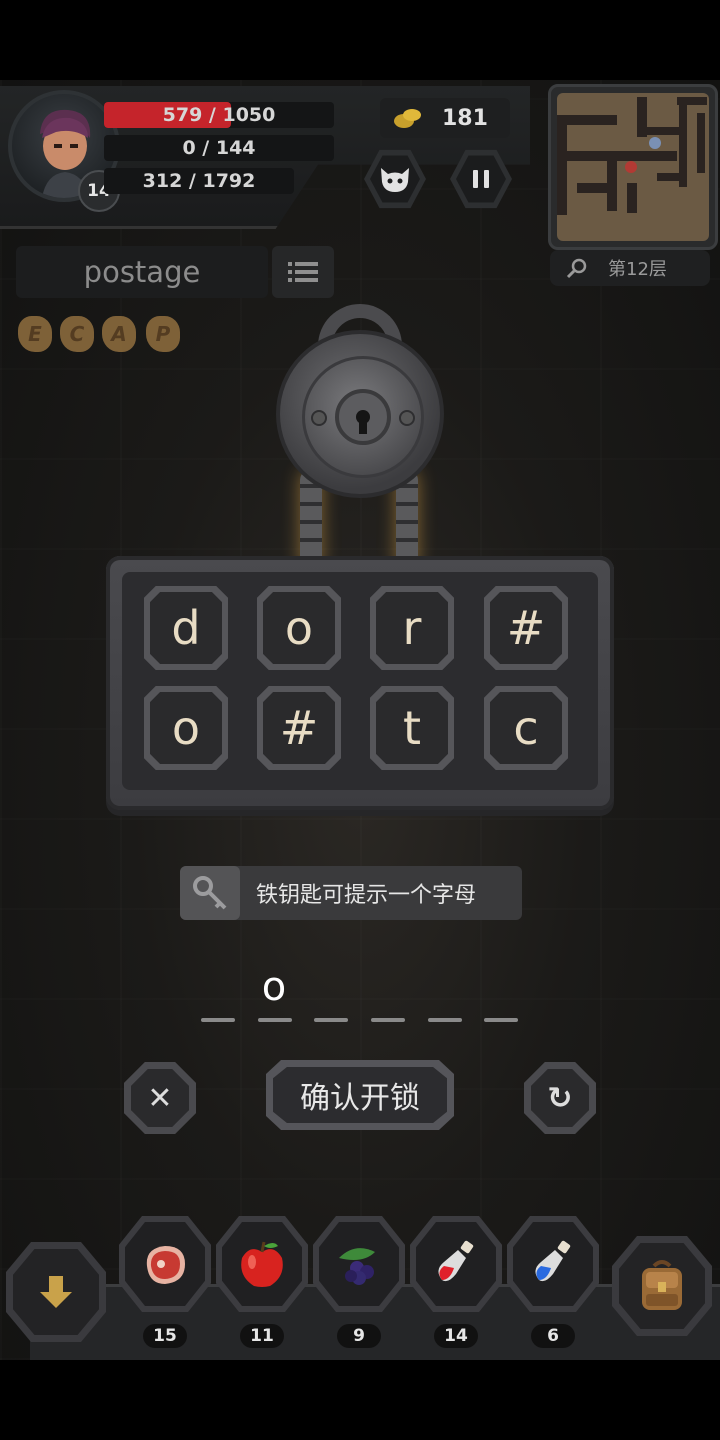  I want to click on shield-bar: 0 / 144, so click(219, 148).